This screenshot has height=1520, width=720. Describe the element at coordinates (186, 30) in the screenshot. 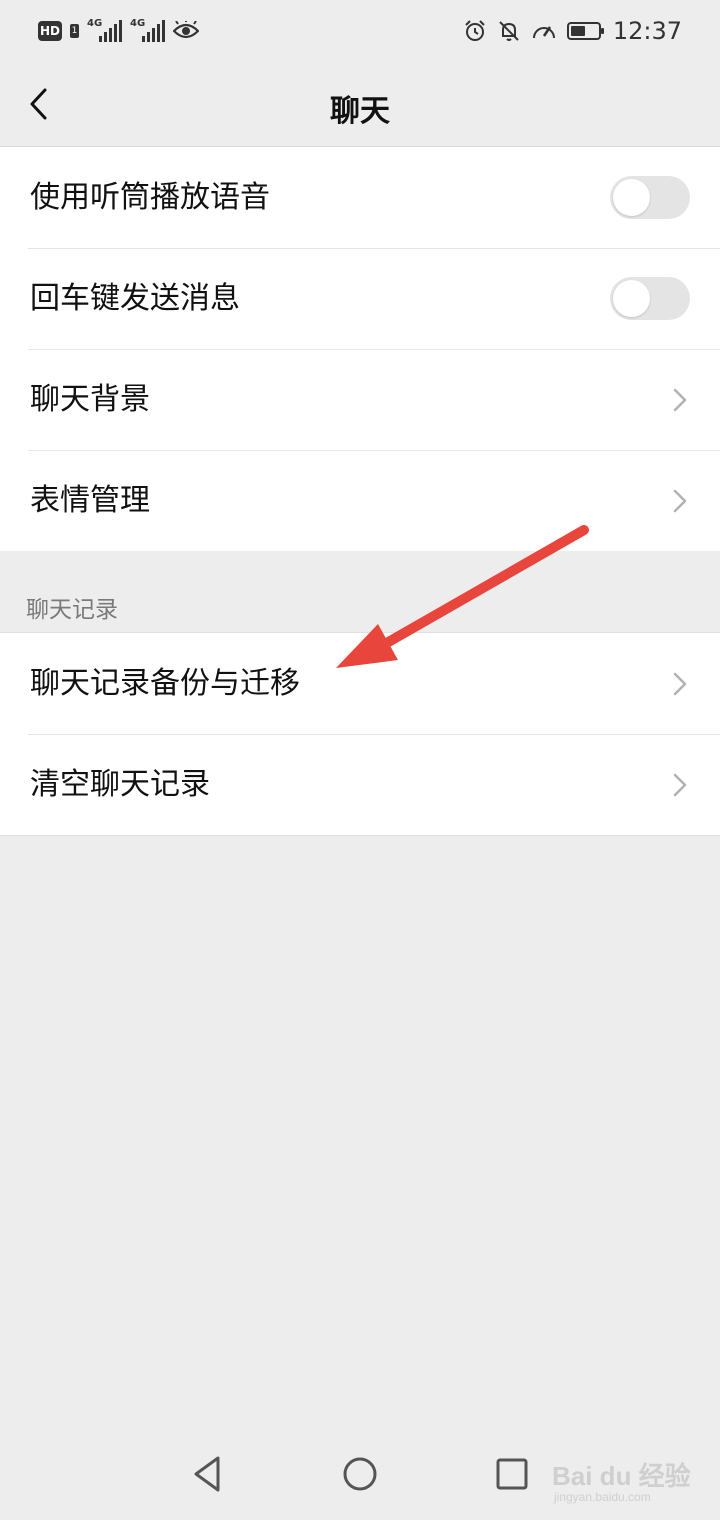

I see `eye-icon` at that location.